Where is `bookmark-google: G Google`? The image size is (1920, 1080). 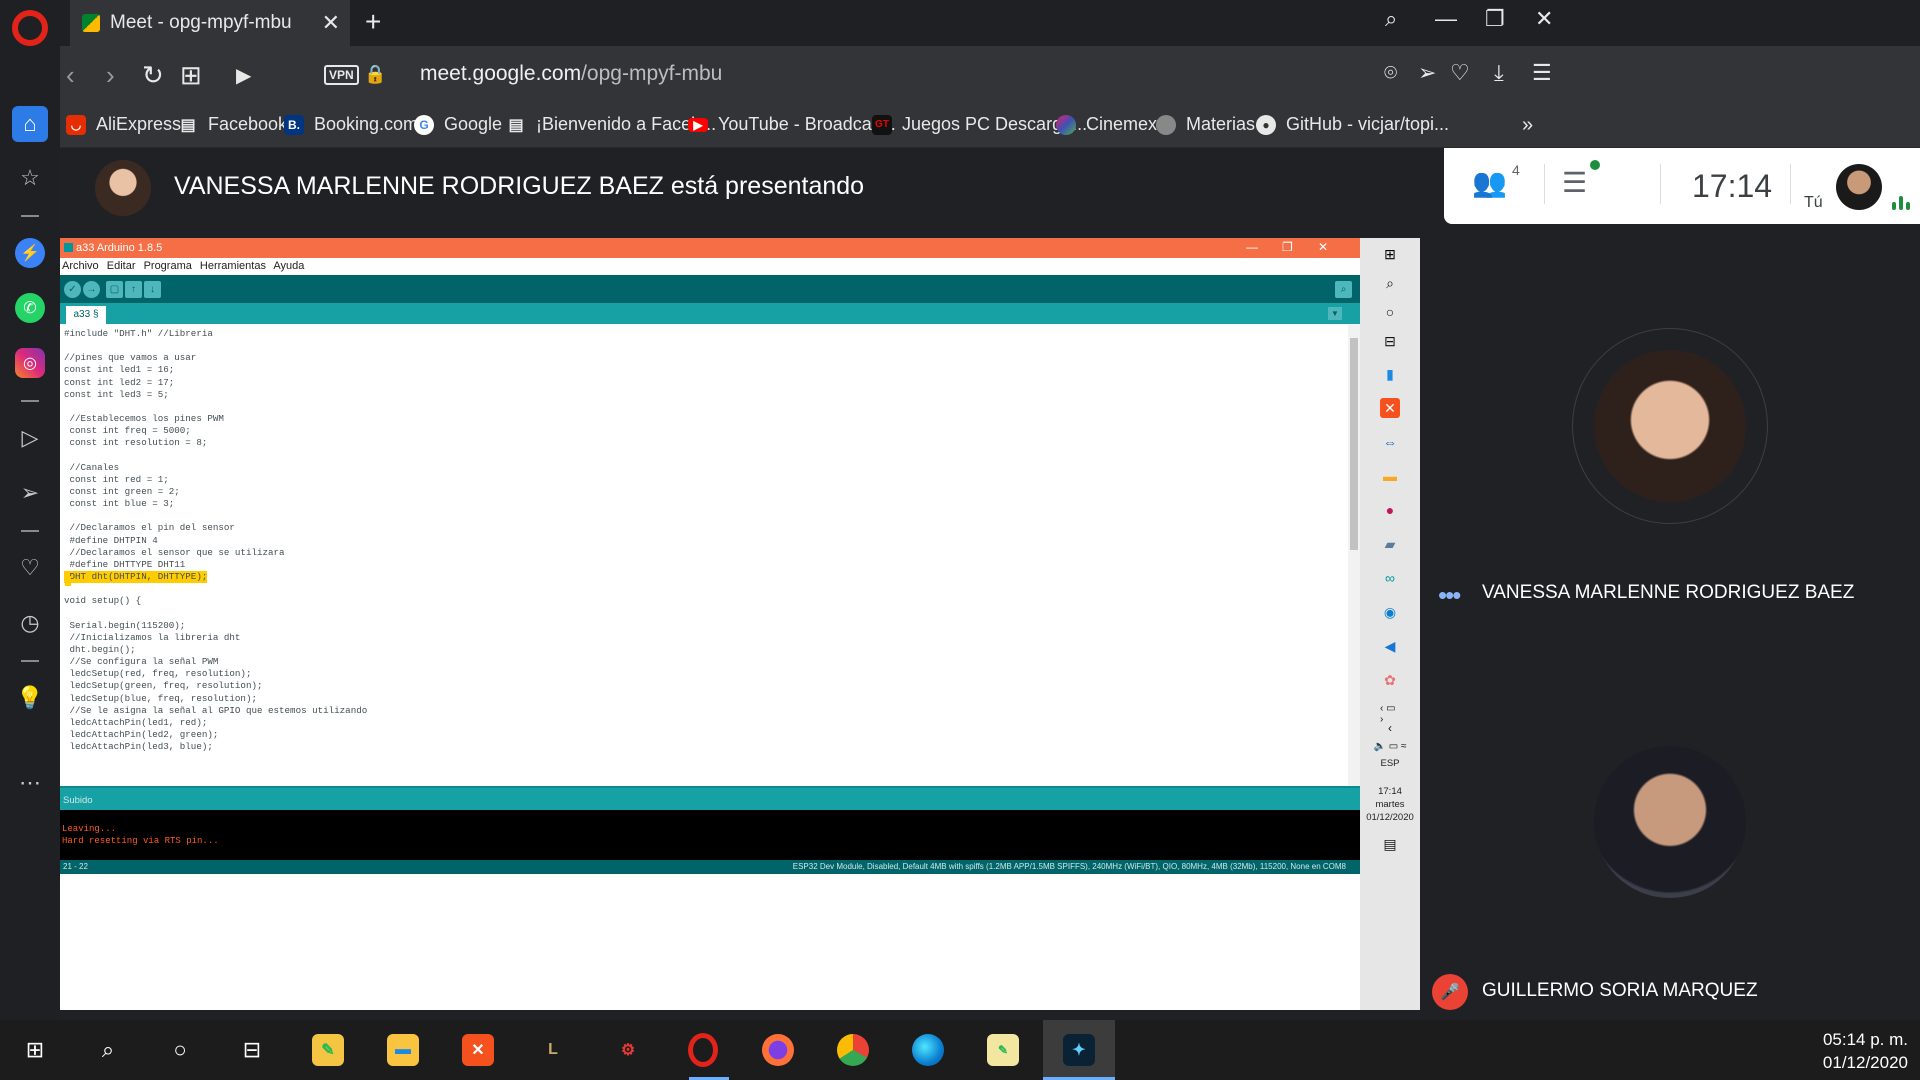 bookmark-google: G Google is located at coordinates (458, 124).